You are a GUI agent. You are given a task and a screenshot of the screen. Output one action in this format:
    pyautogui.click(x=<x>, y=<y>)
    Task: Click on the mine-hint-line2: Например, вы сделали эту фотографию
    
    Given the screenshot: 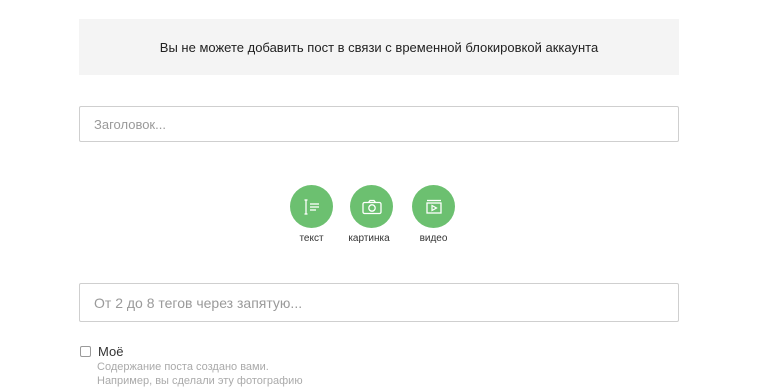 What is the action you would take?
    pyautogui.click(x=200, y=381)
    